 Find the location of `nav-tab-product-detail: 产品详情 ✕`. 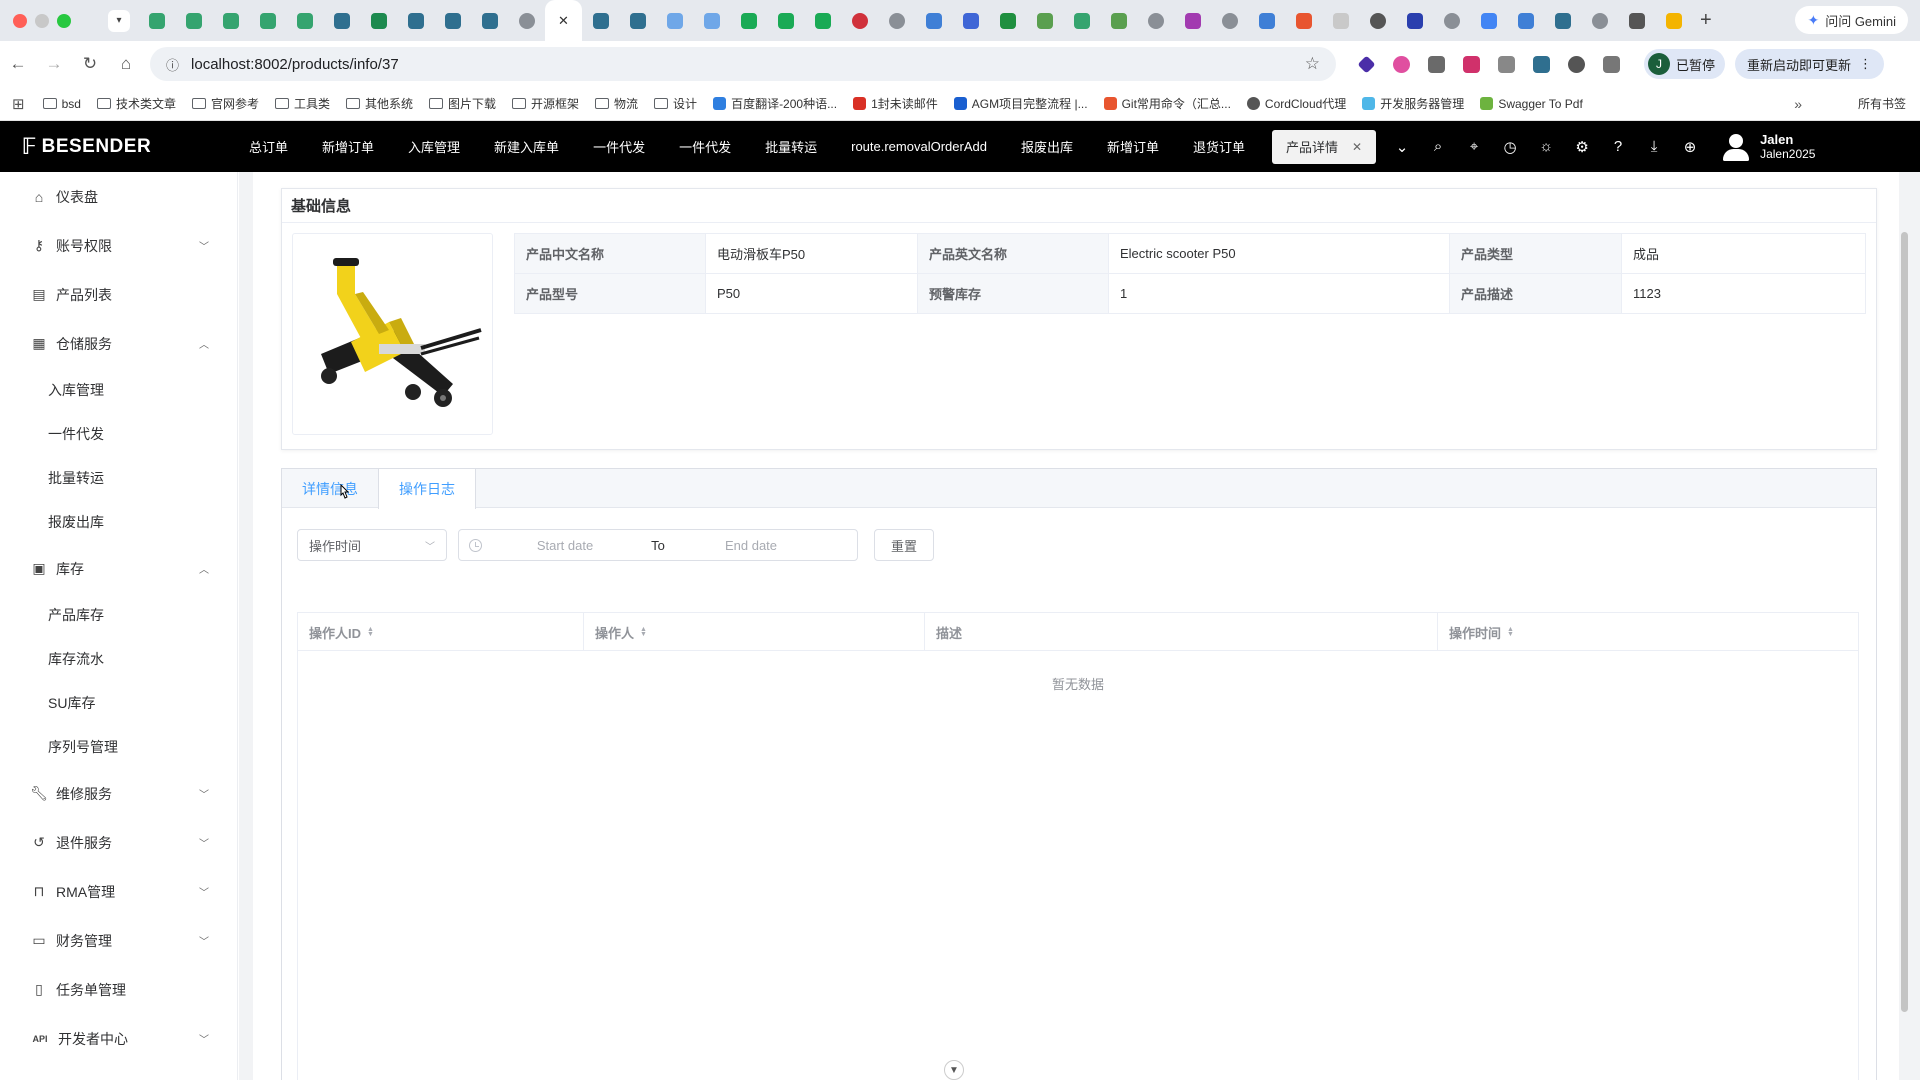

nav-tab-product-detail: 产品详情 ✕ is located at coordinates (1324, 146).